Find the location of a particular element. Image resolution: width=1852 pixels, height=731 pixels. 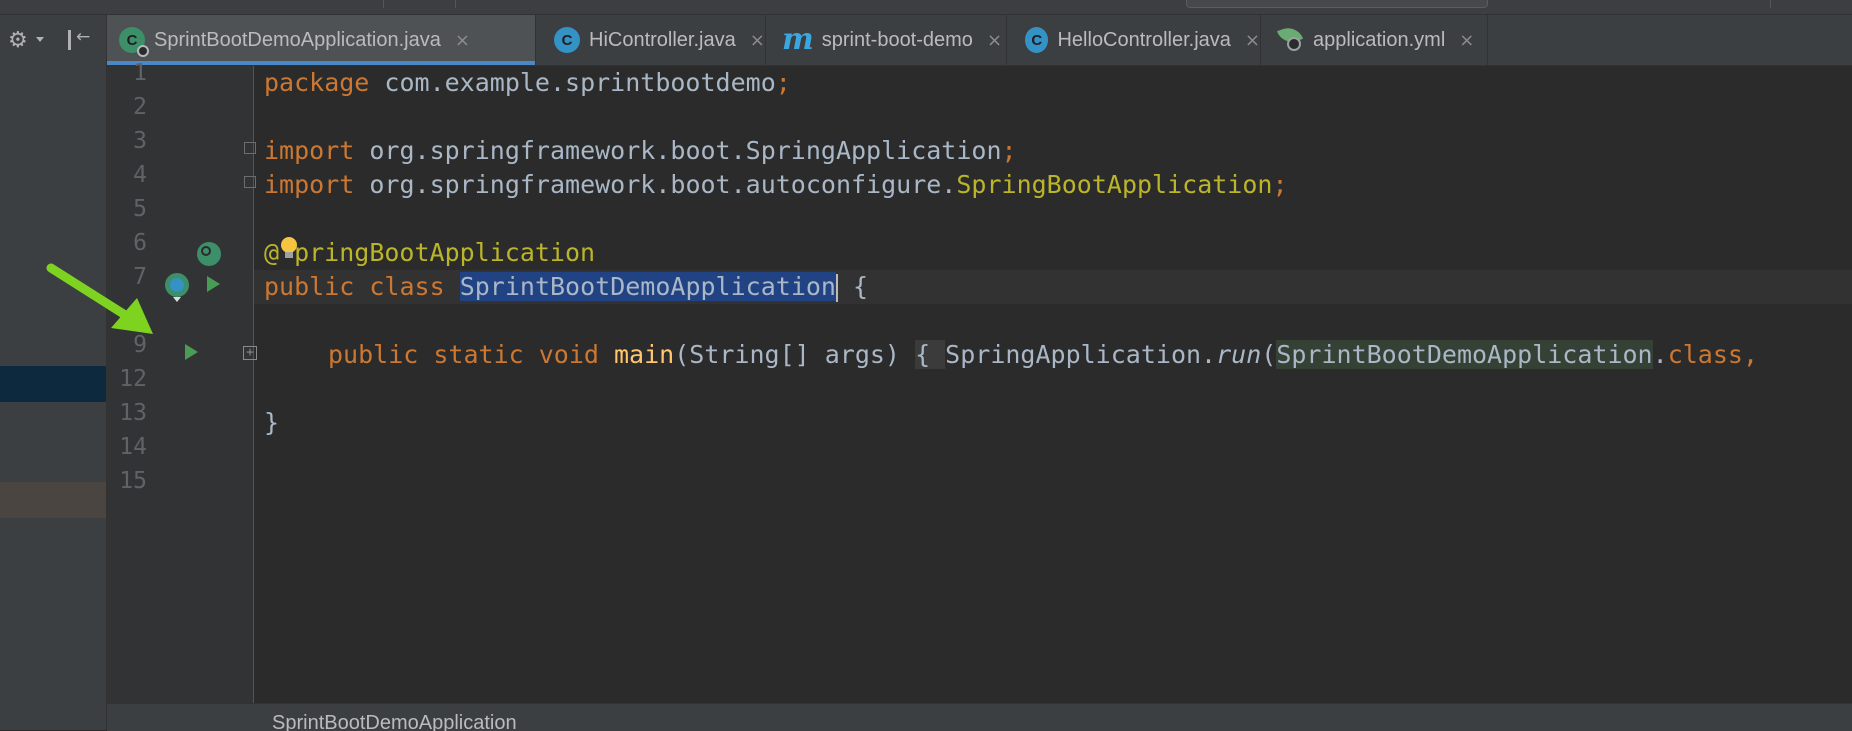

arrow-shaft is located at coordinates (92, 294).